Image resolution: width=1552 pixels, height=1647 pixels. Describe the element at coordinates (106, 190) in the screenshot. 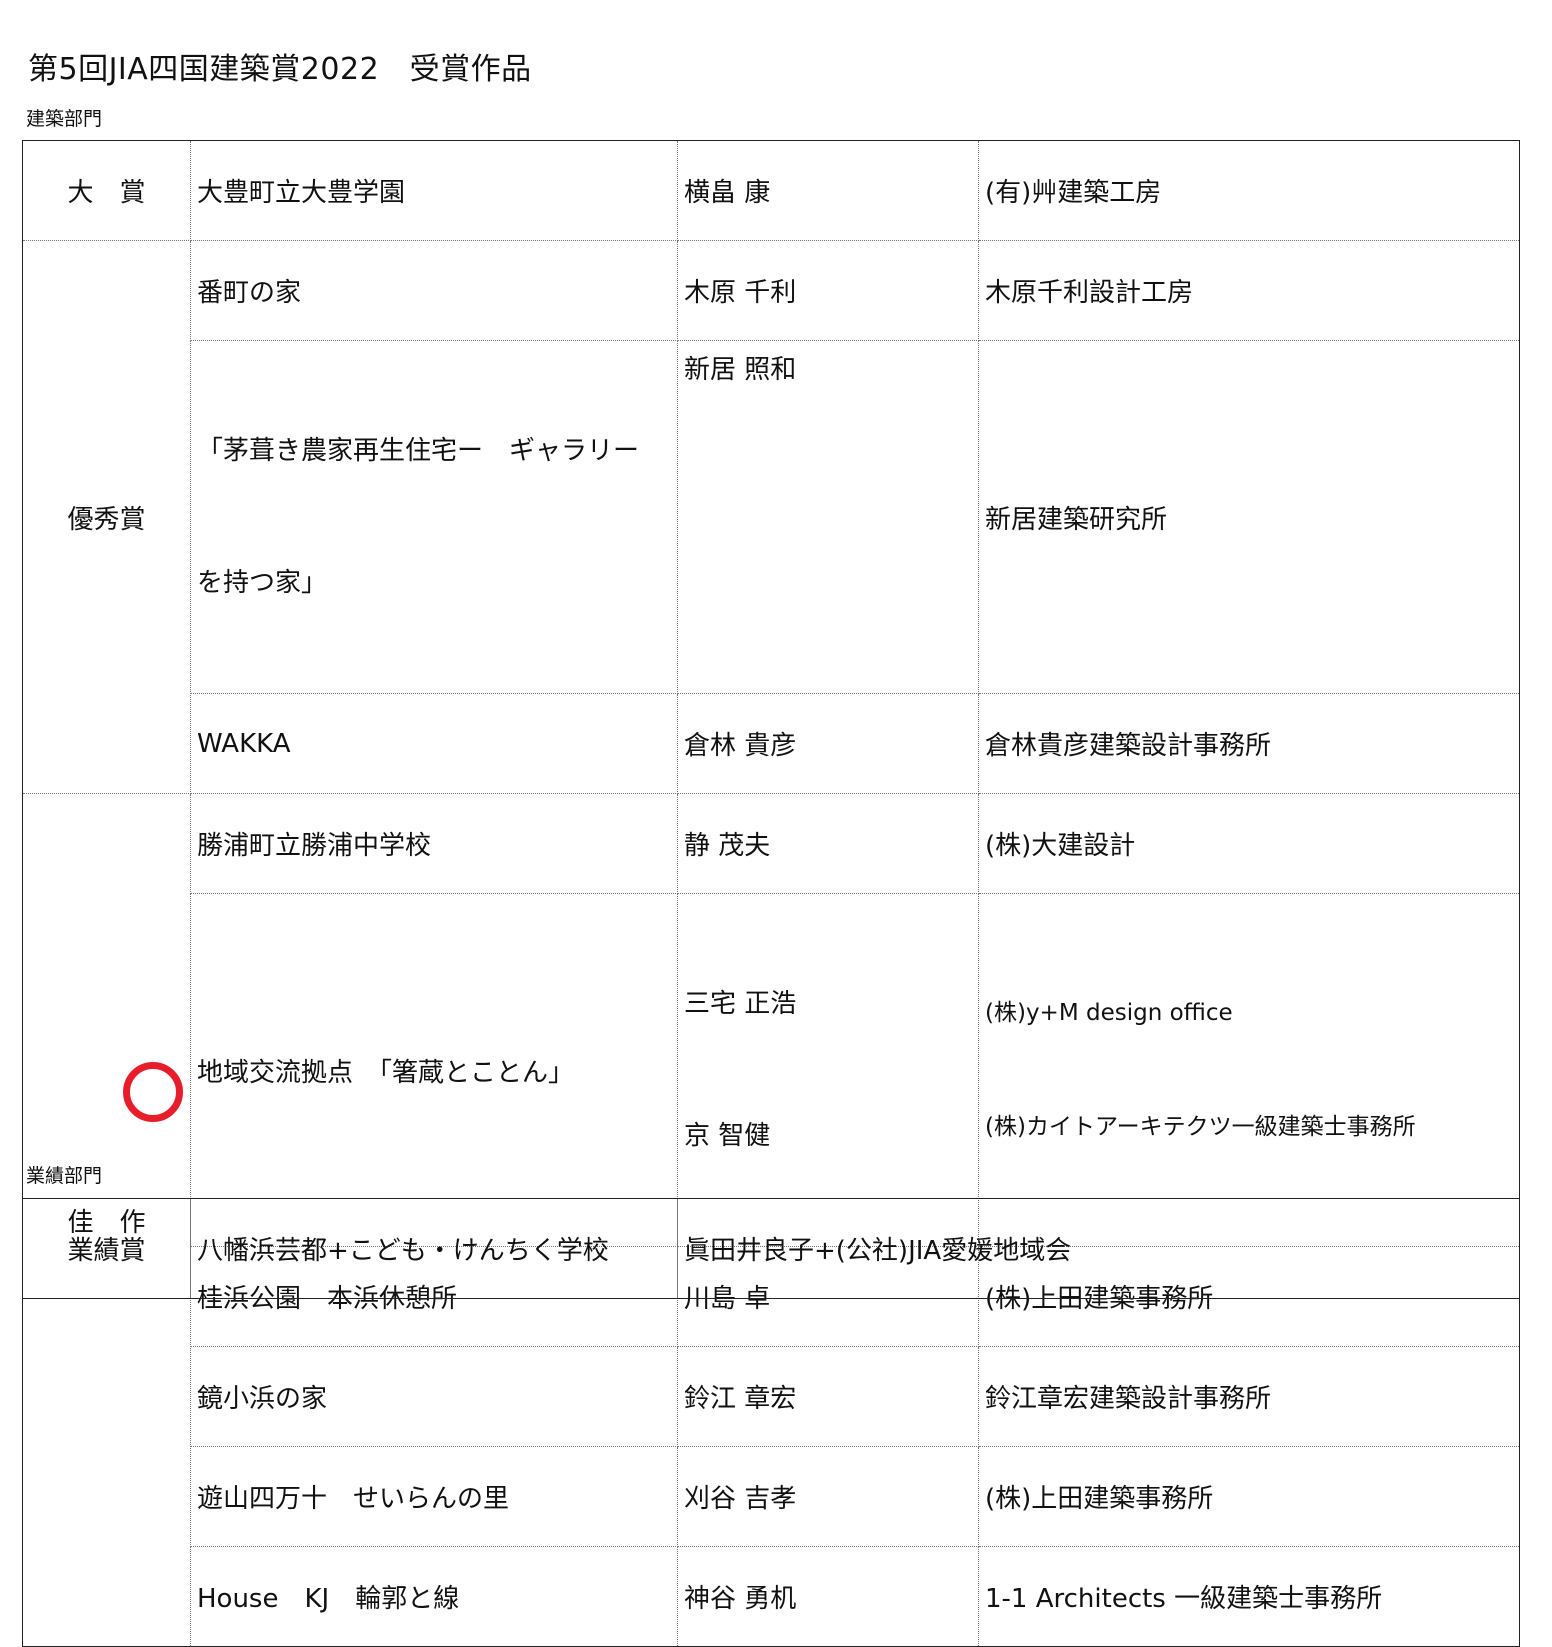

I see `category-grand: 大 賞` at that location.